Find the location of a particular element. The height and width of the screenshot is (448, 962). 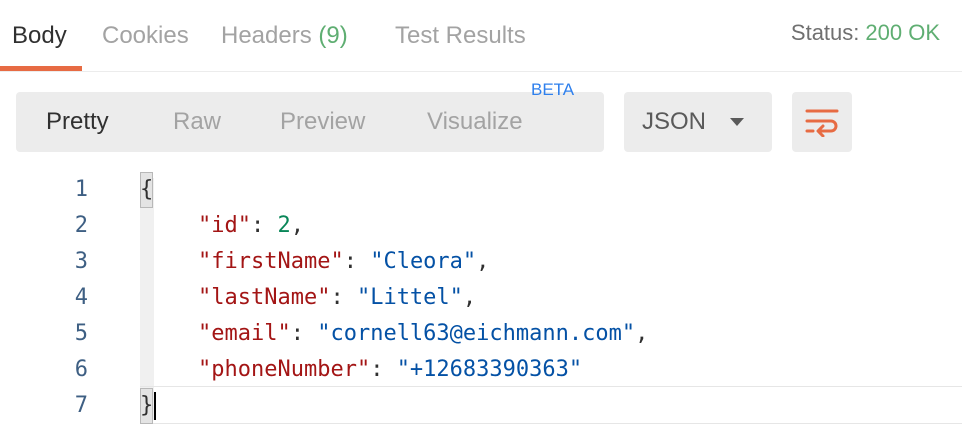

view-raw-button: Raw is located at coordinates (197, 122).